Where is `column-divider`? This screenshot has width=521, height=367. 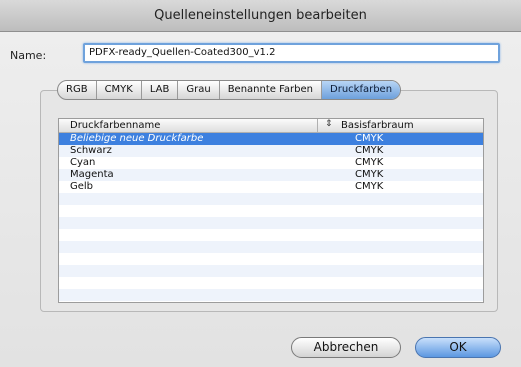 column-divider is located at coordinates (317, 126).